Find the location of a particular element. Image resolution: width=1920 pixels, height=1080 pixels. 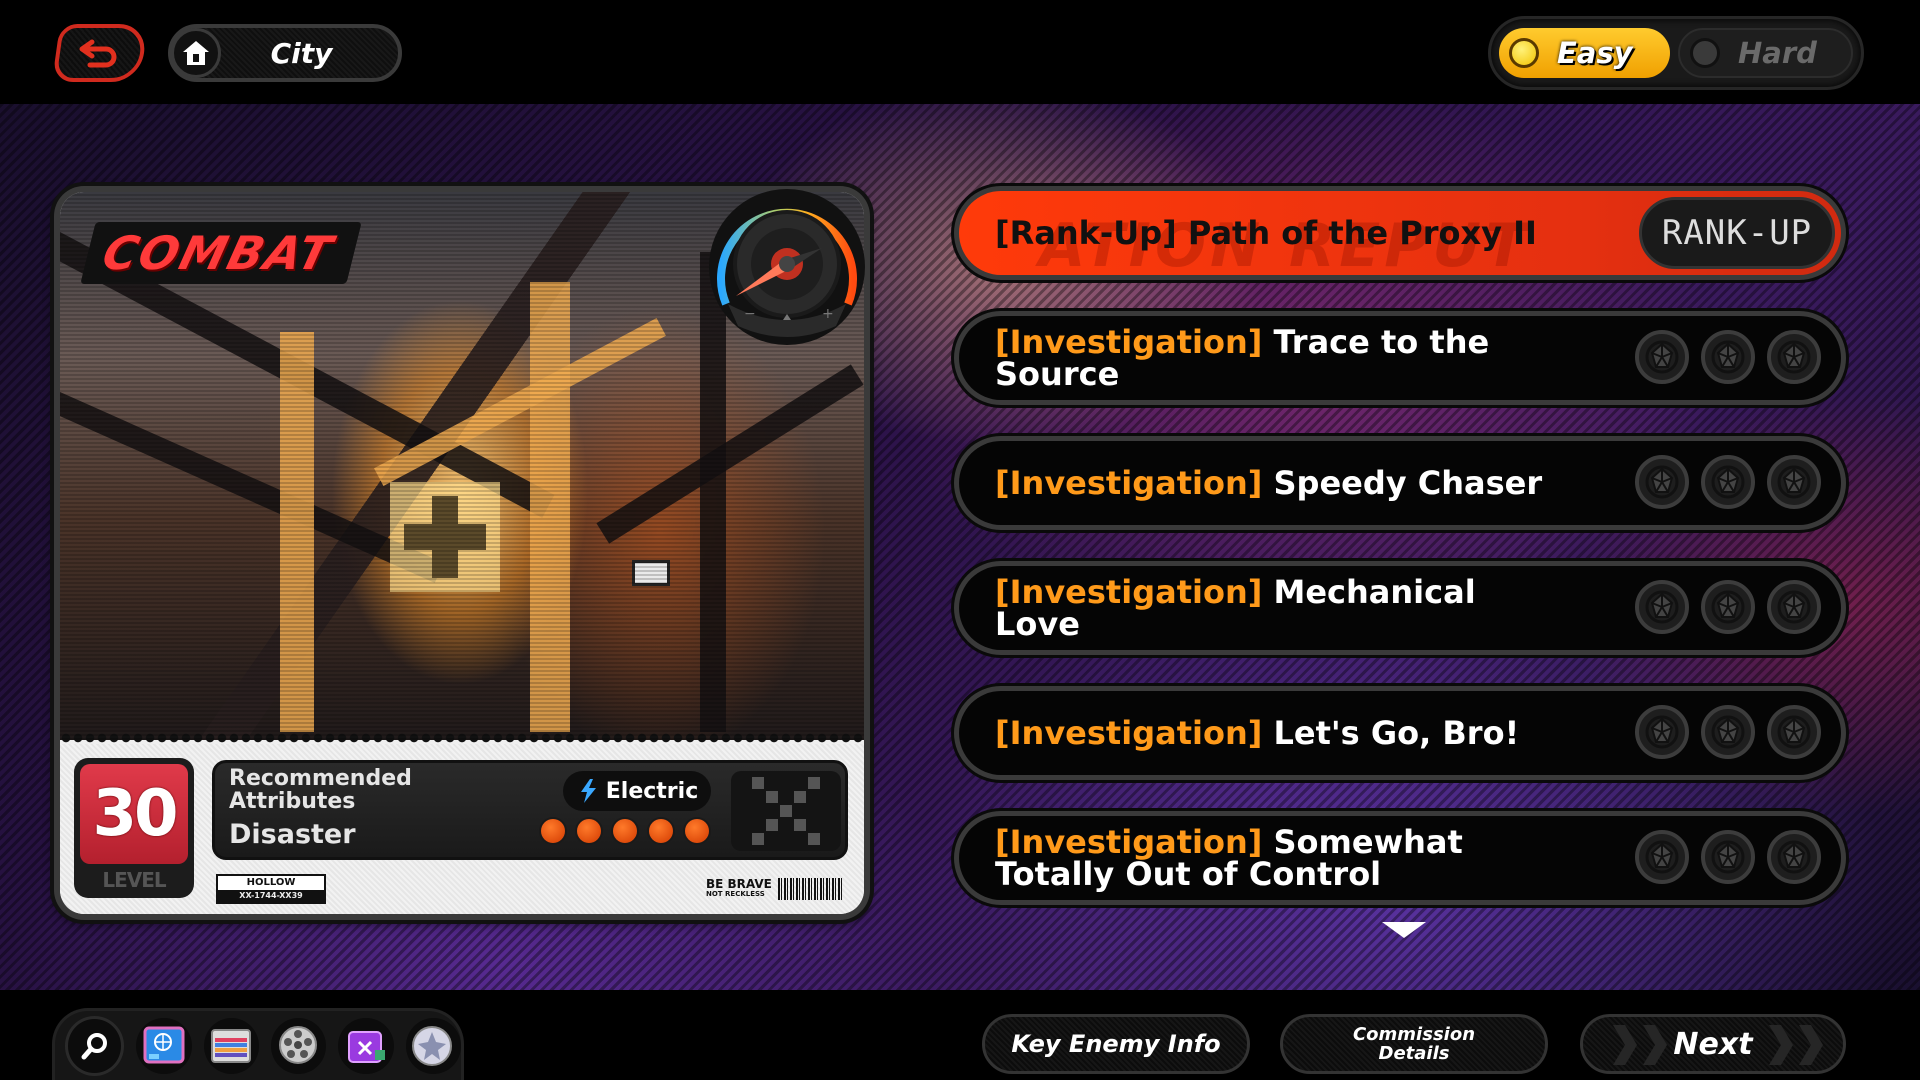

lightning-icon is located at coordinates (588, 791).